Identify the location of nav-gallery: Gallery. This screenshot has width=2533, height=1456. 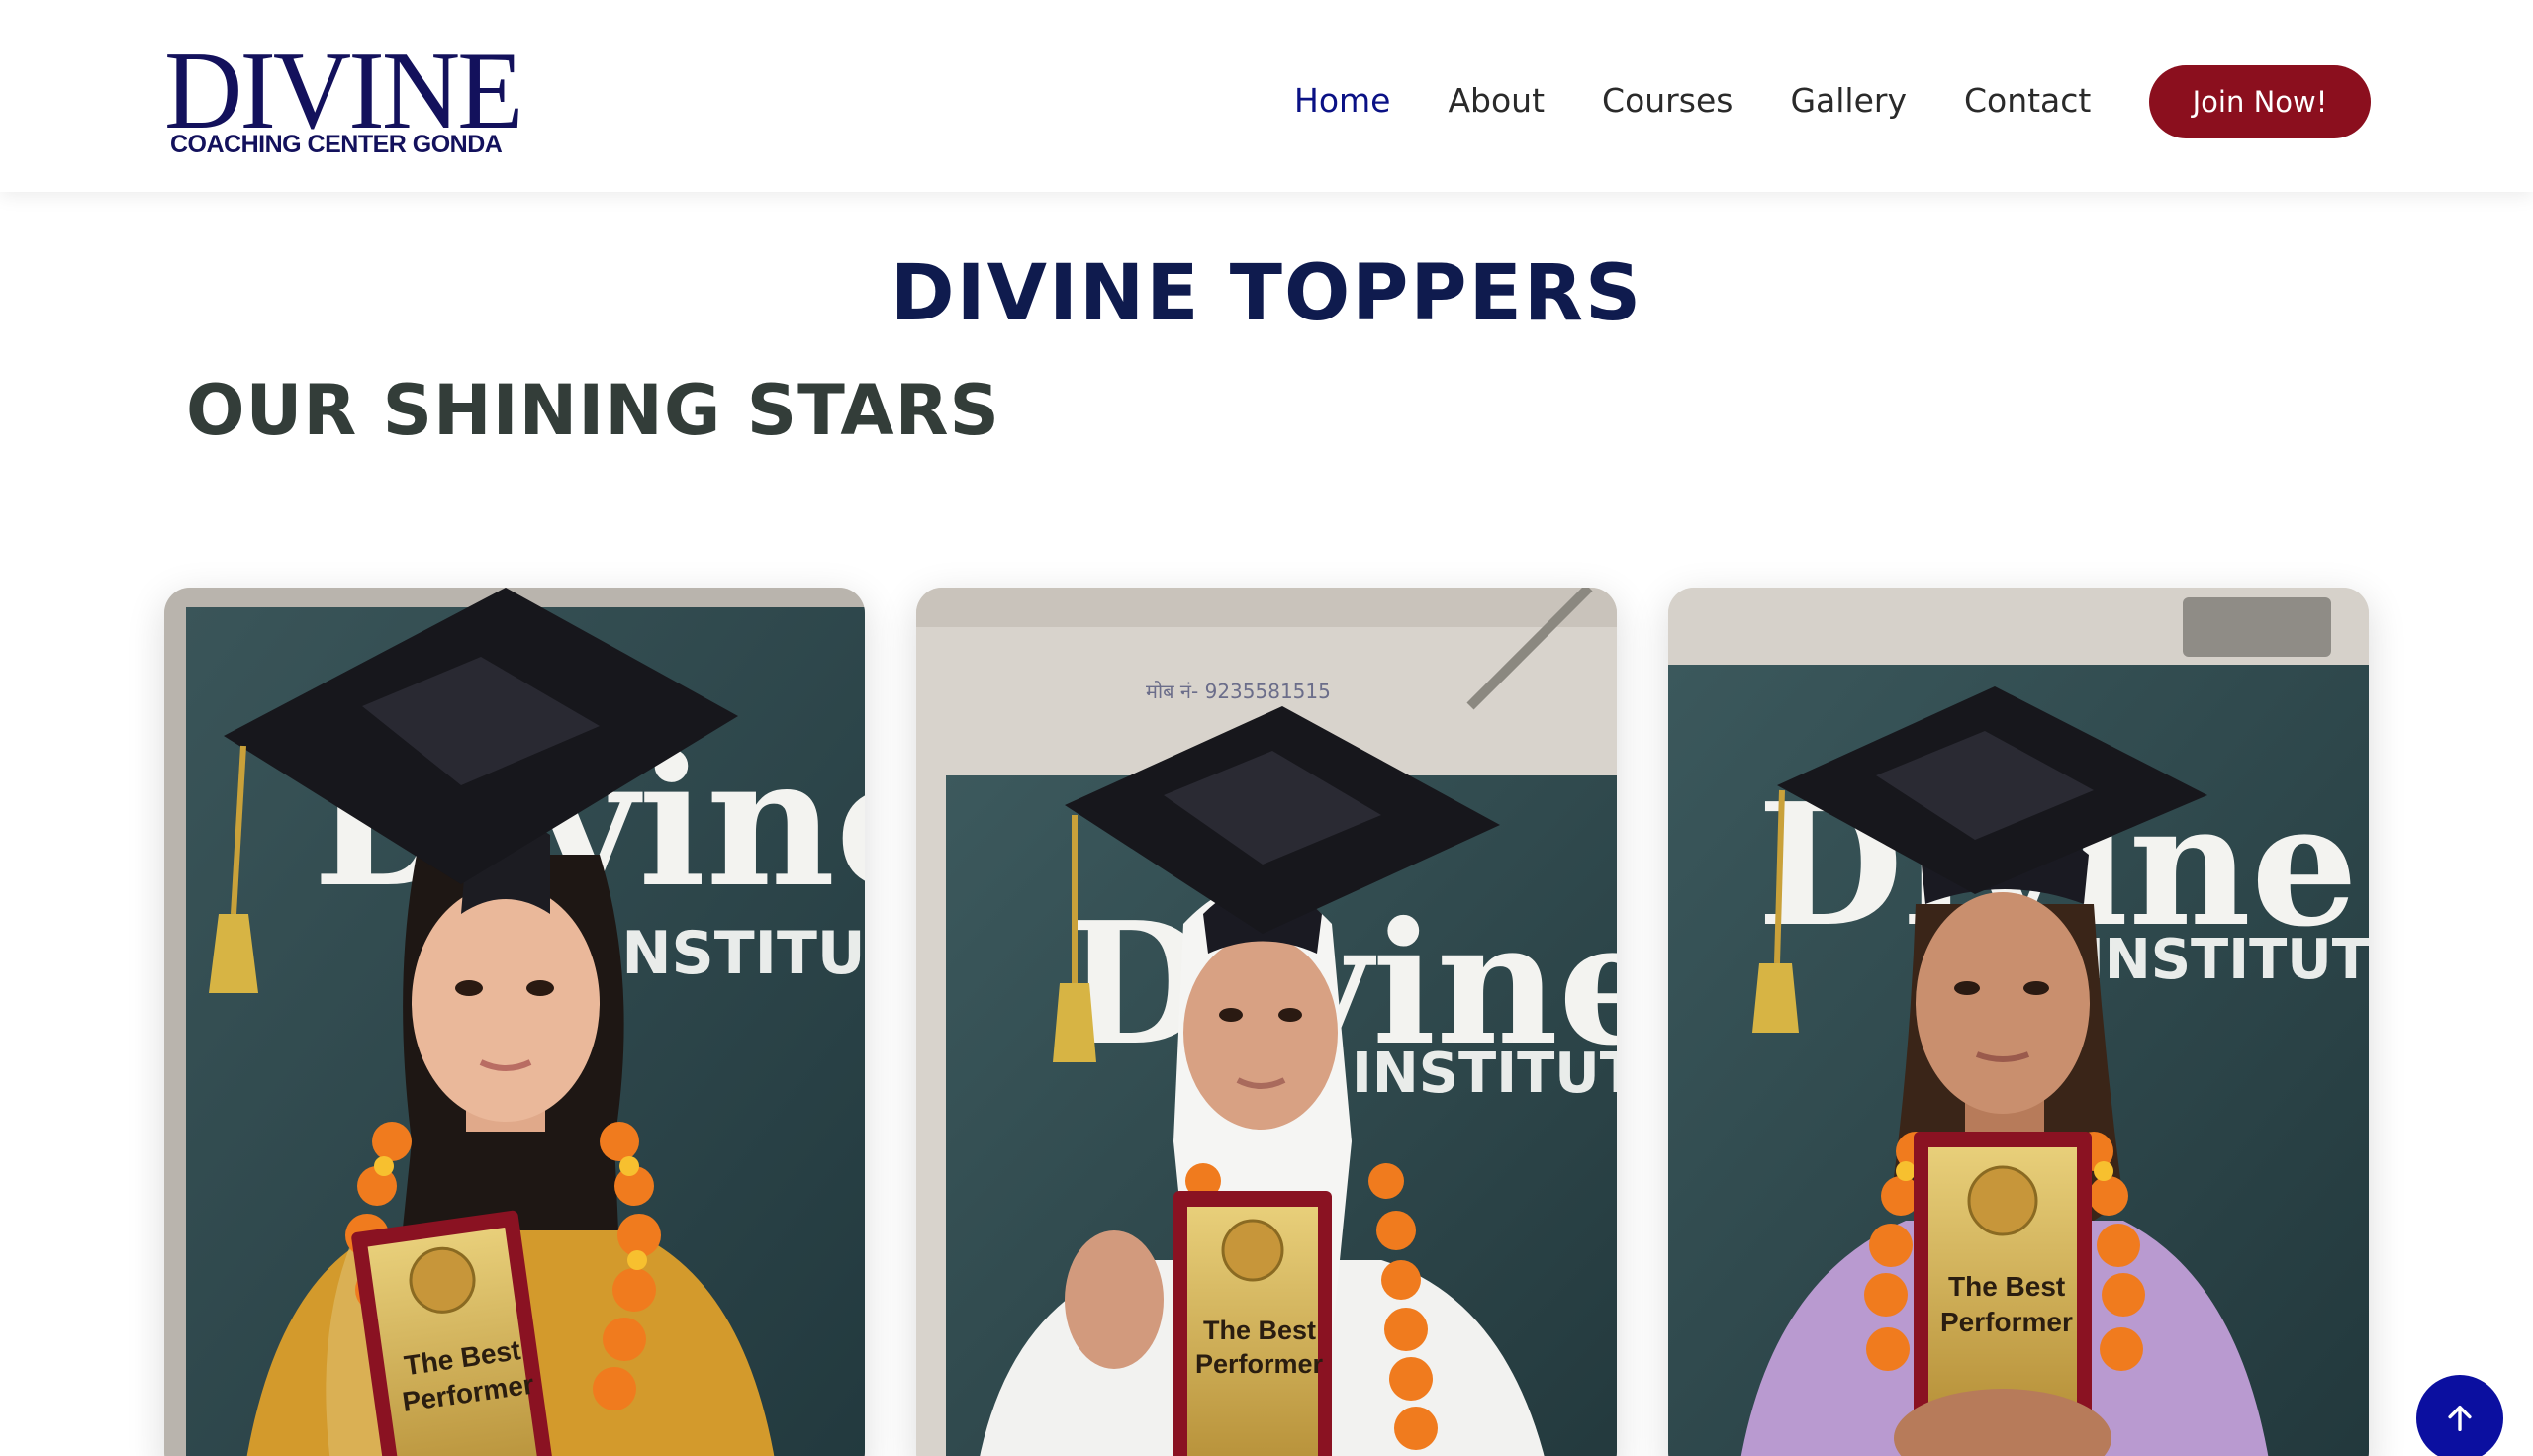
(1849, 100).